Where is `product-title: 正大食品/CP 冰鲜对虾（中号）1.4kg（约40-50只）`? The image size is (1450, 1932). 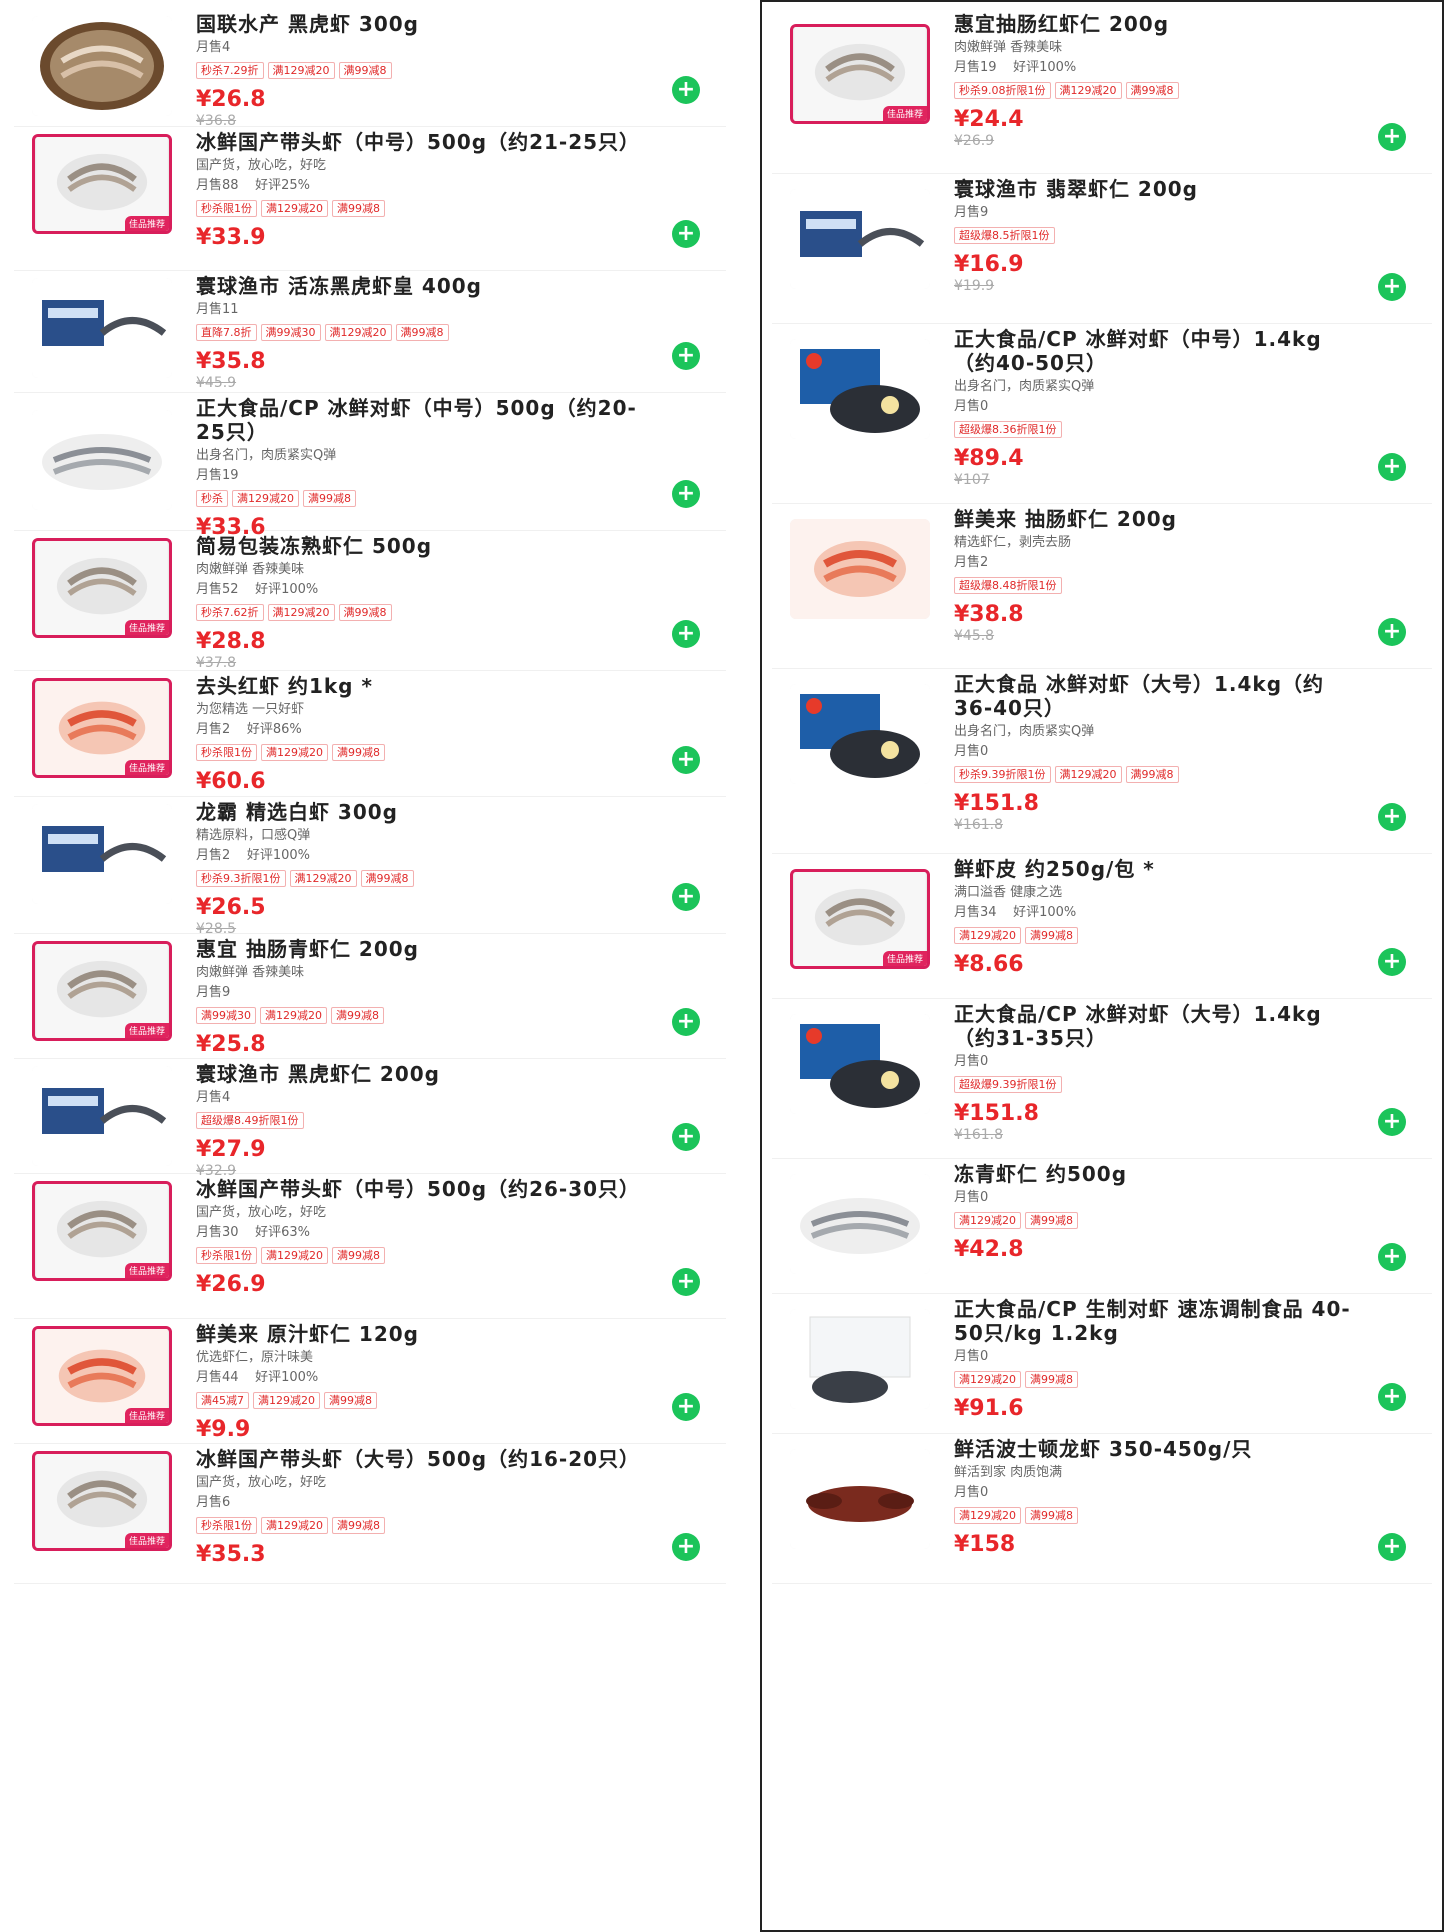
product-title: 正大食品/CP 冰鲜对虾（中号）1.4kg（约40-50只） is located at coordinates (1158, 351).